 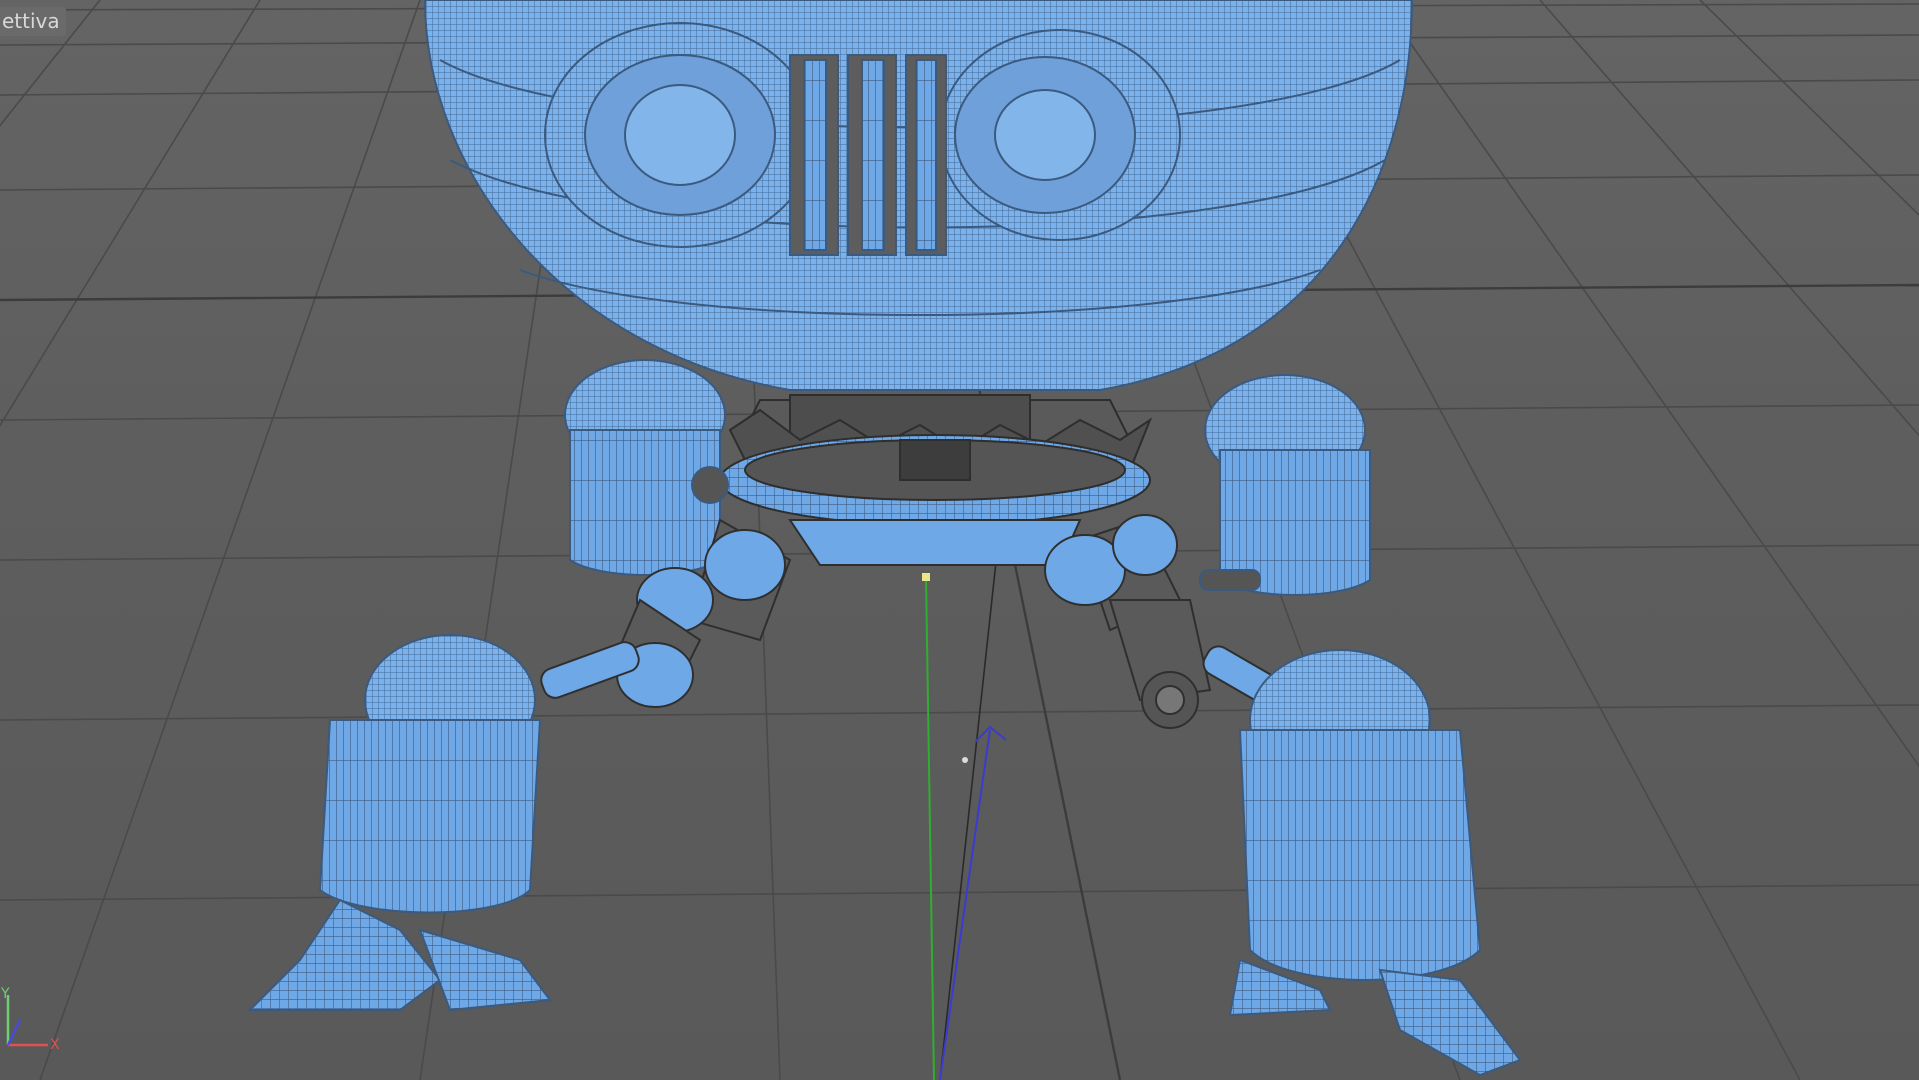 What do you see at coordinates (930, 828) in the screenshot?
I see `y-axis-line` at bounding box center [930, 828].